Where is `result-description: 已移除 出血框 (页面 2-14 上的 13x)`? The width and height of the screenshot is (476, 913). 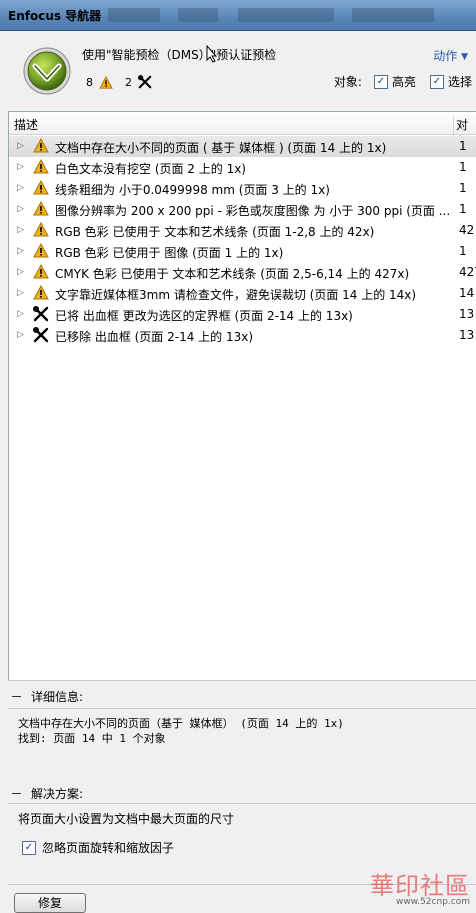 result-description: 已移除 出血框 (页面 2-14 上的 13x) is located at coordinates (154, 337).